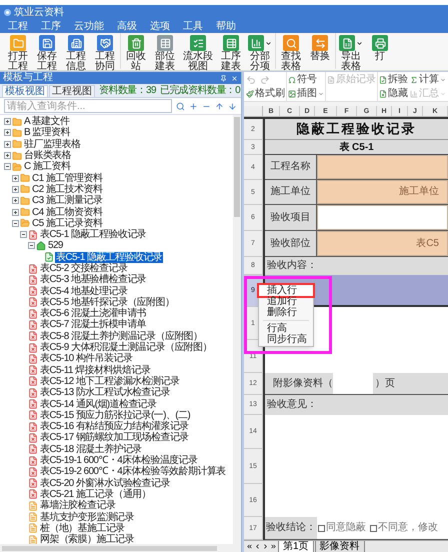 The height and width of the screenshot is (552, 448). Describe the element at coordinates (160, 27) in the screenshot. I see `menu-item: 选项` at that location.